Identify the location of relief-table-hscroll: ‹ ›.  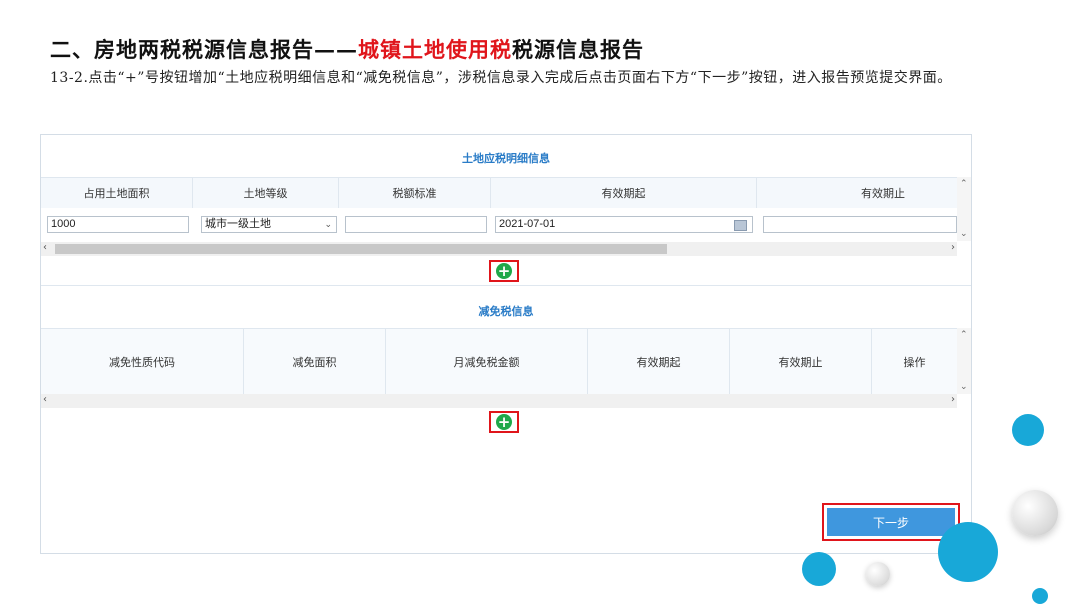
(499, 401).